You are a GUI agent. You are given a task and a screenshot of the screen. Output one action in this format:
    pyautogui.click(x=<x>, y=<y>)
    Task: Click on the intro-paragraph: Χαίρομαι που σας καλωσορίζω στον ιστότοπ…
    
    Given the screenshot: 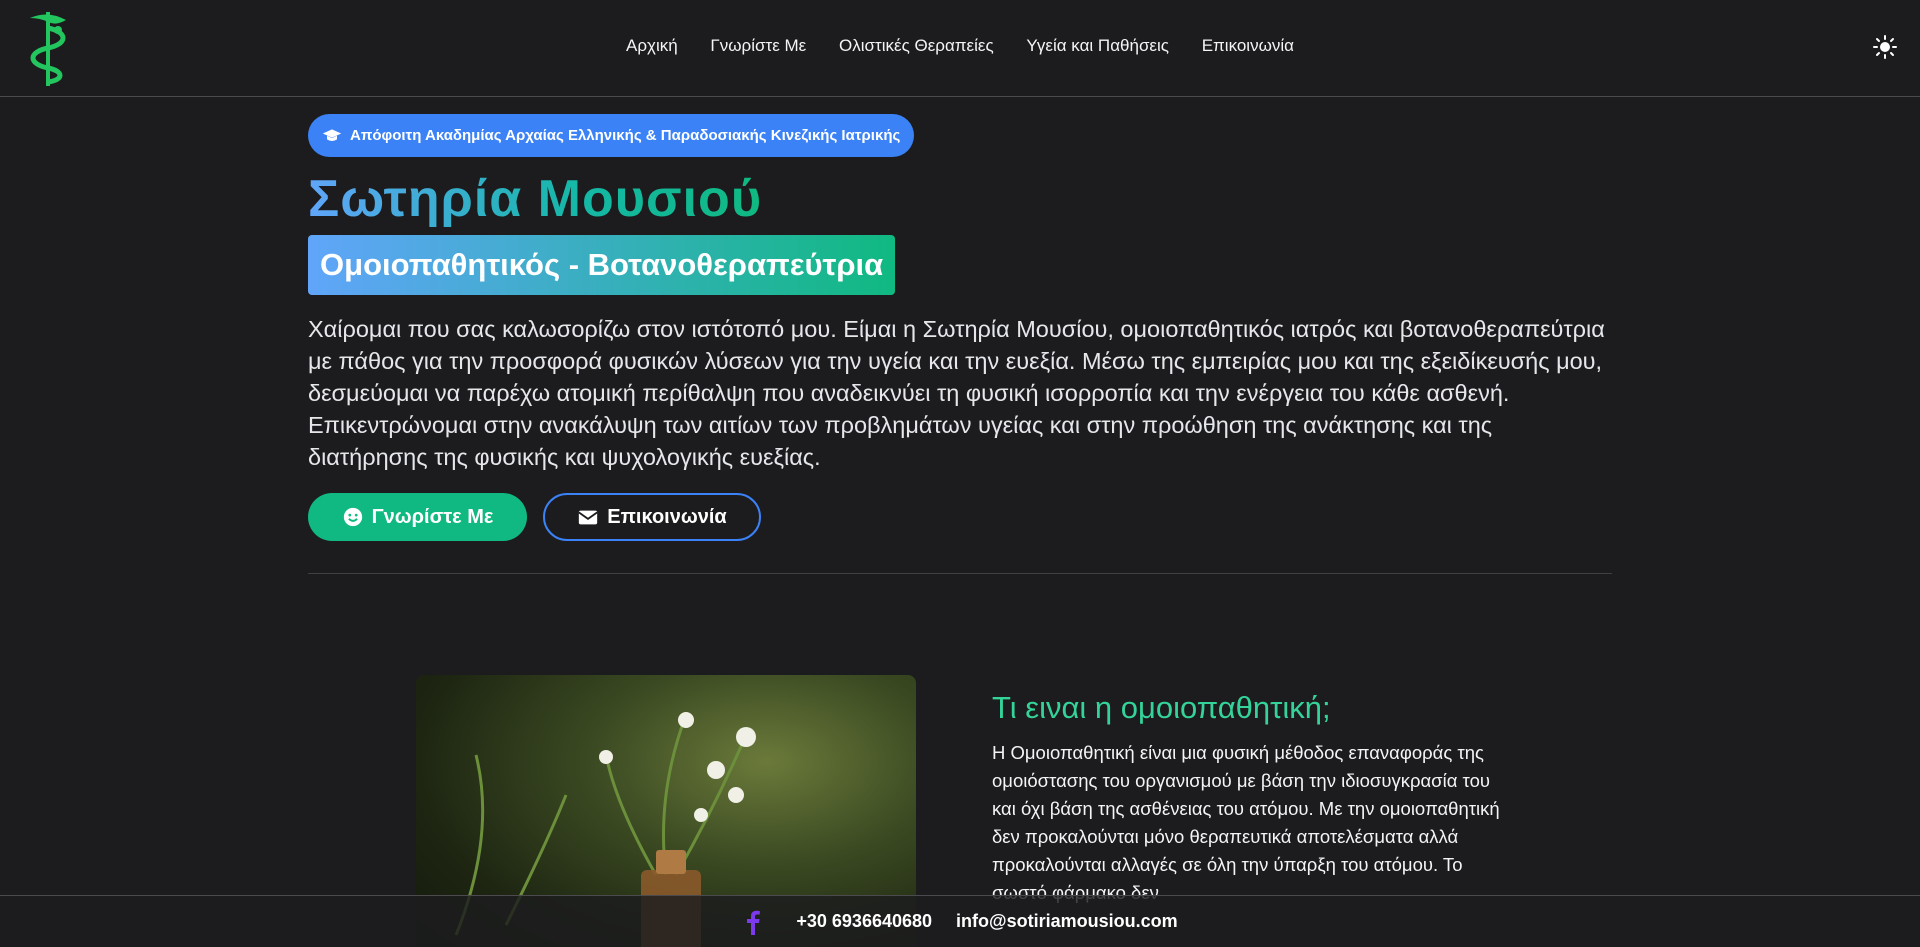 What is the action you would take?
    pyautogui.click(x=956, y=393)
    